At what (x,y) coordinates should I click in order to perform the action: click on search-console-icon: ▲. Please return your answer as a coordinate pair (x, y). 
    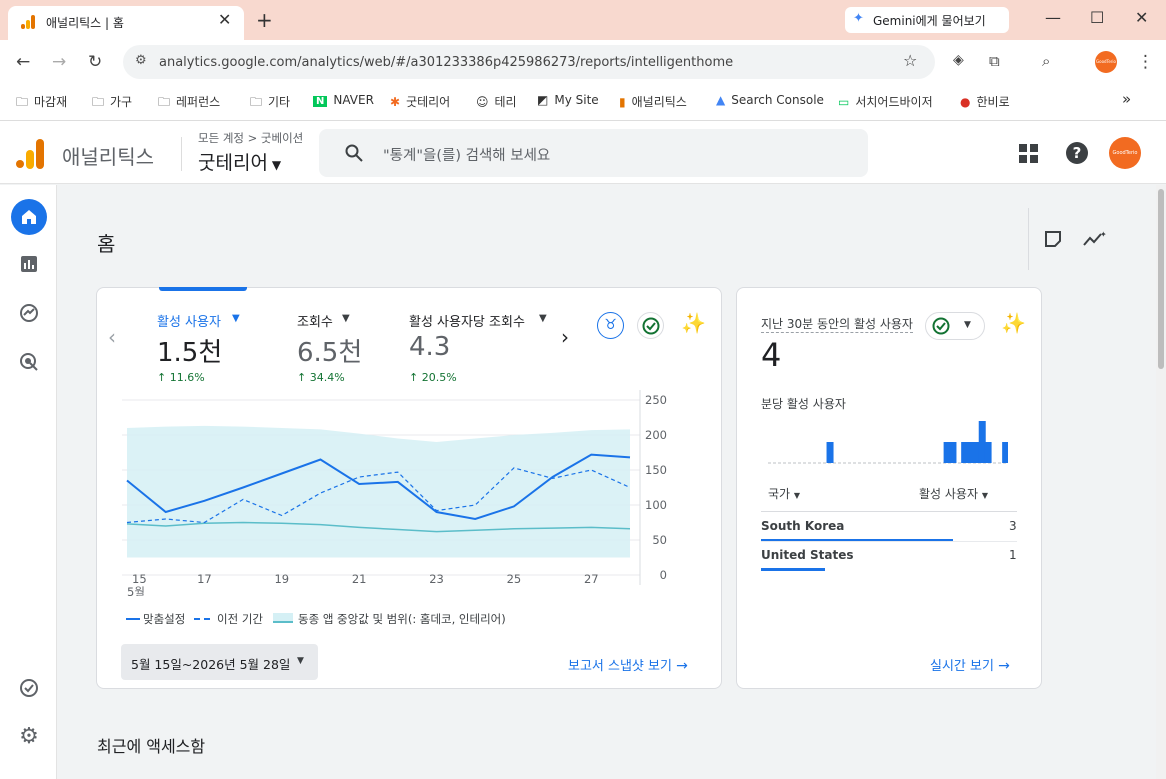
    Looking at the image, I should click on (721, 100).